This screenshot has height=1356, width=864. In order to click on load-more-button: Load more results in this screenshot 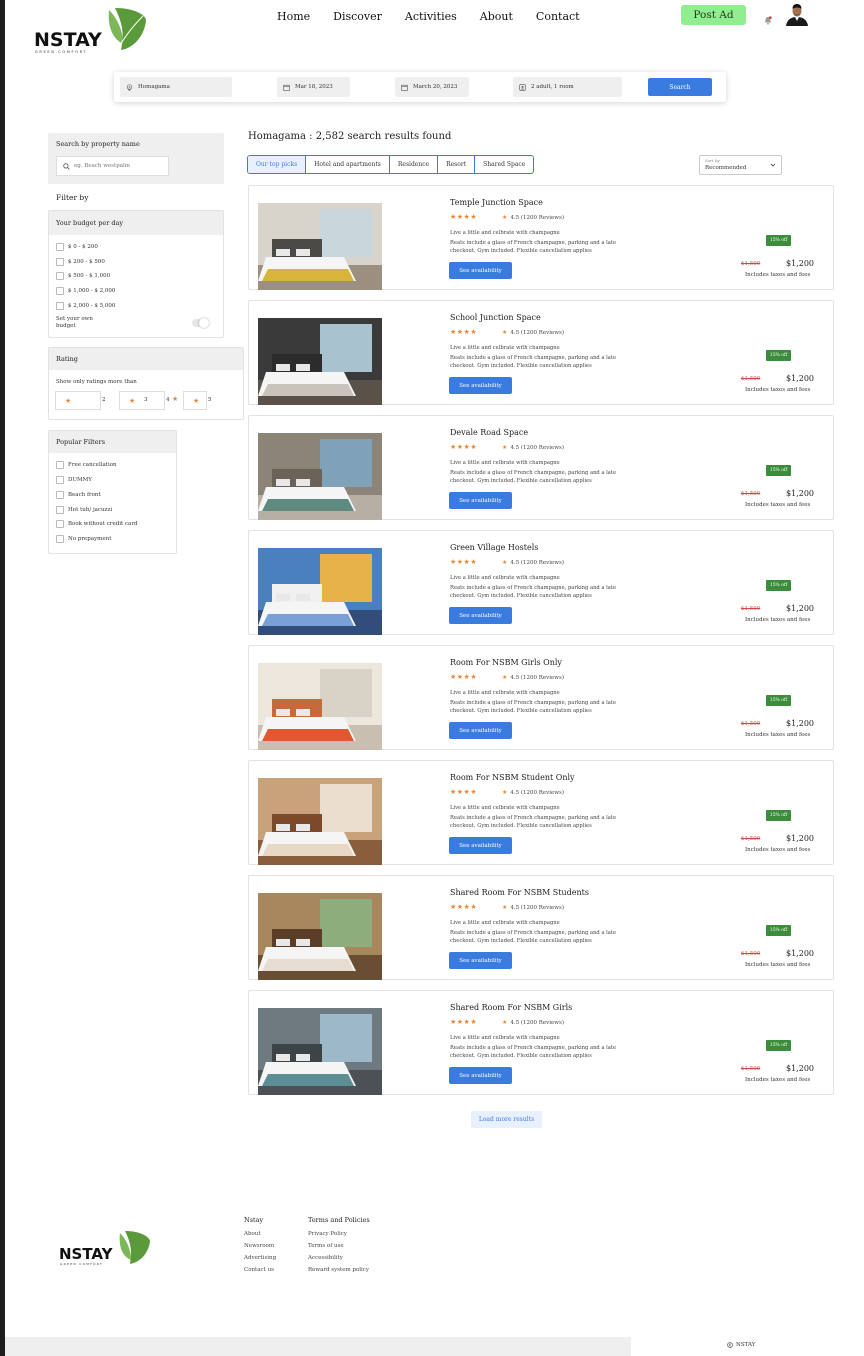, I will do `click(506, 1119)`.